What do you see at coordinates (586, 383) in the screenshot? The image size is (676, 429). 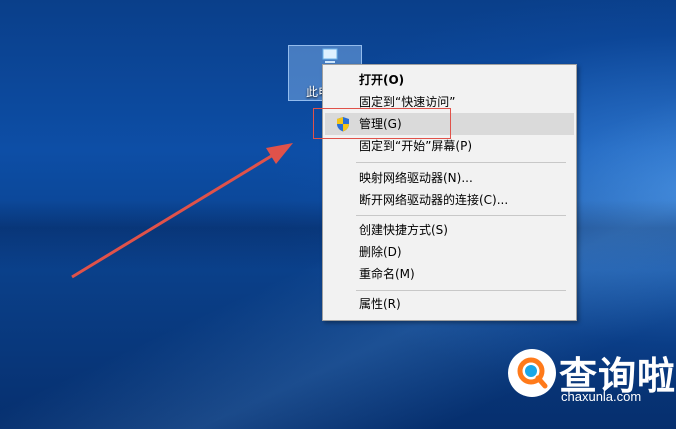 I see `watermark-logo: 查询啦 chaxunla.com` at bounding box center [586, 383].